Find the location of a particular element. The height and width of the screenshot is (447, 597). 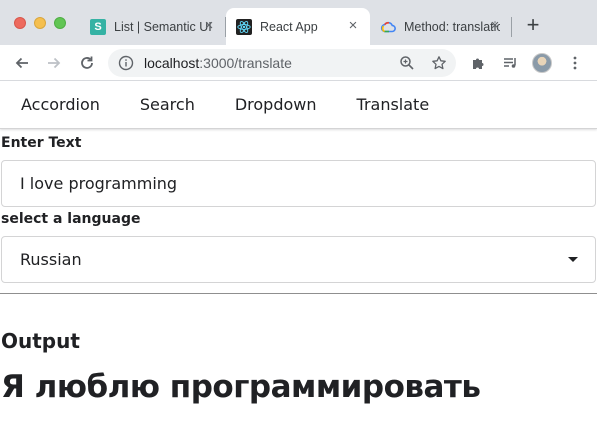

text-input: I love programming is located at coordinates (298, 183).